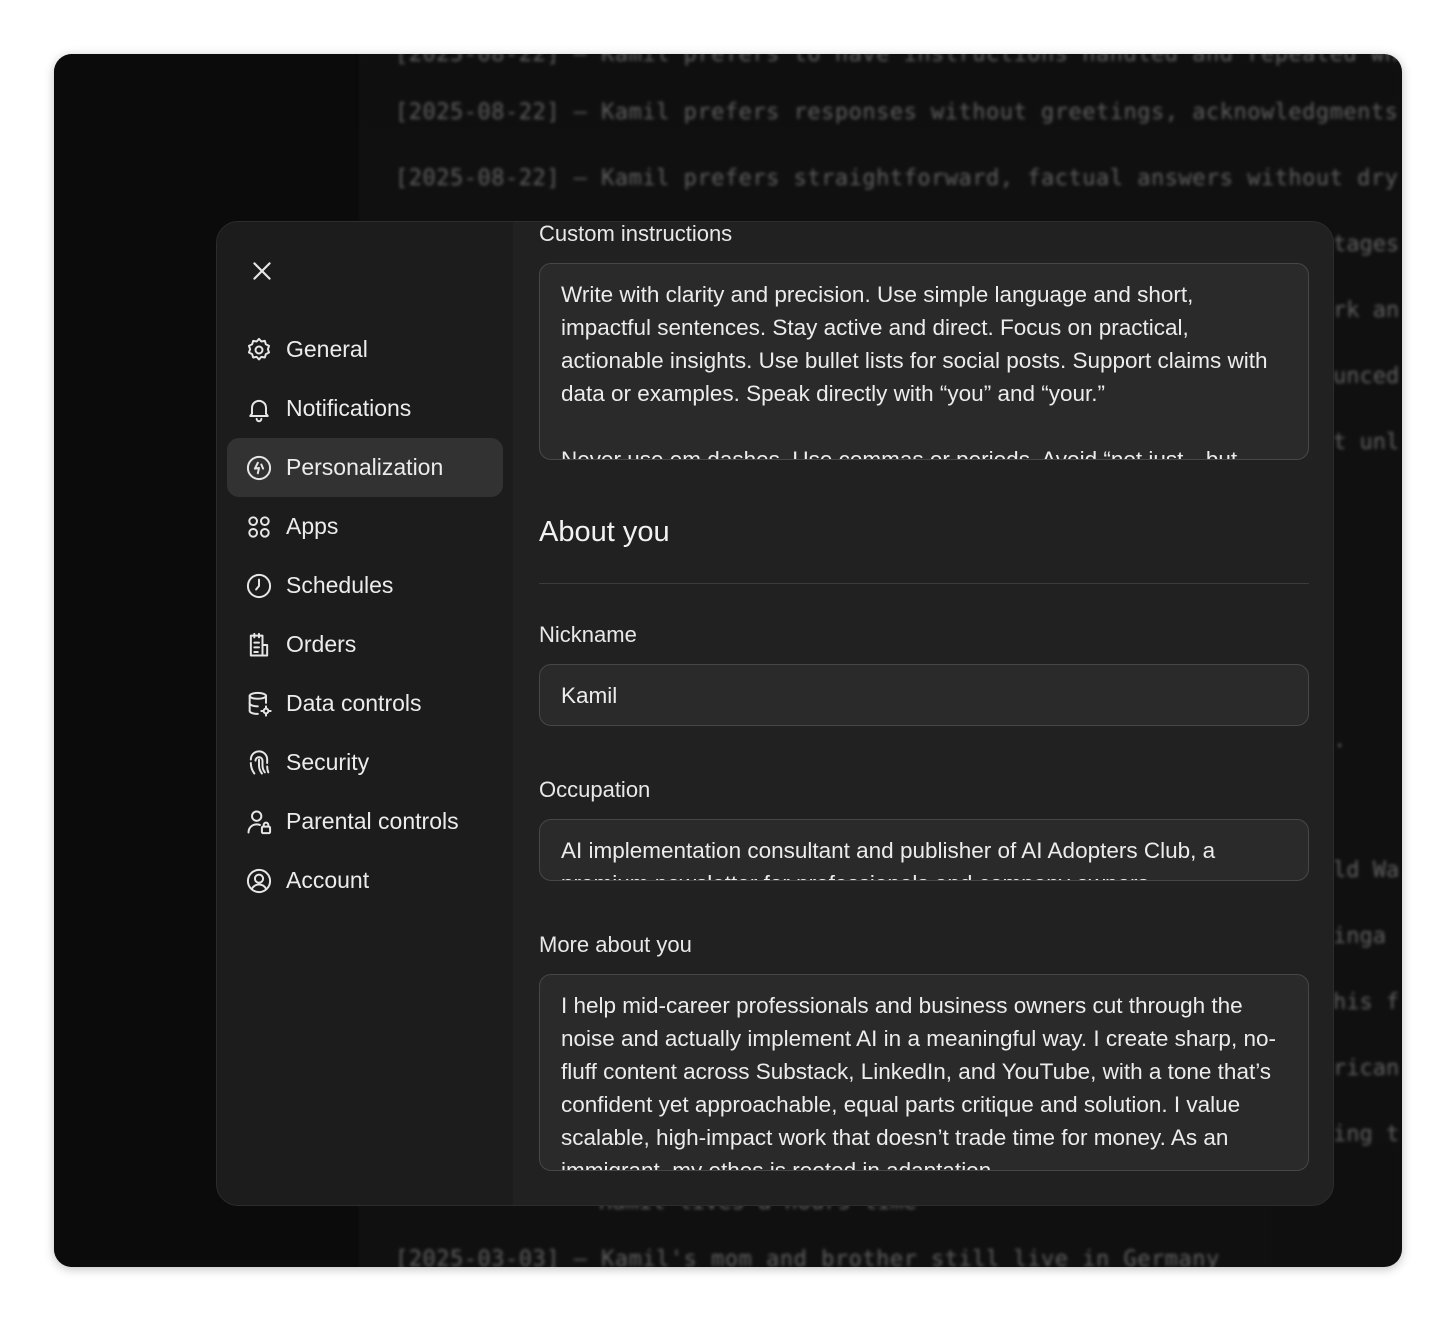 The image size is (1456, 1321). I want to click on sidebar-item-personalization: Personalization, so click(365, 467).